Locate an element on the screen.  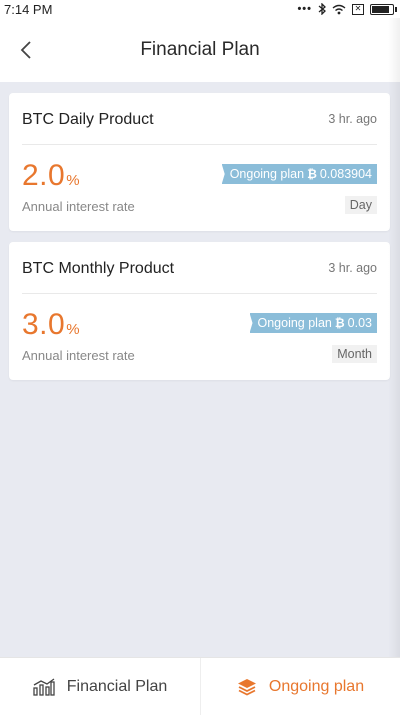
page-title: Financial Plan is located at coordinates (200, 49).